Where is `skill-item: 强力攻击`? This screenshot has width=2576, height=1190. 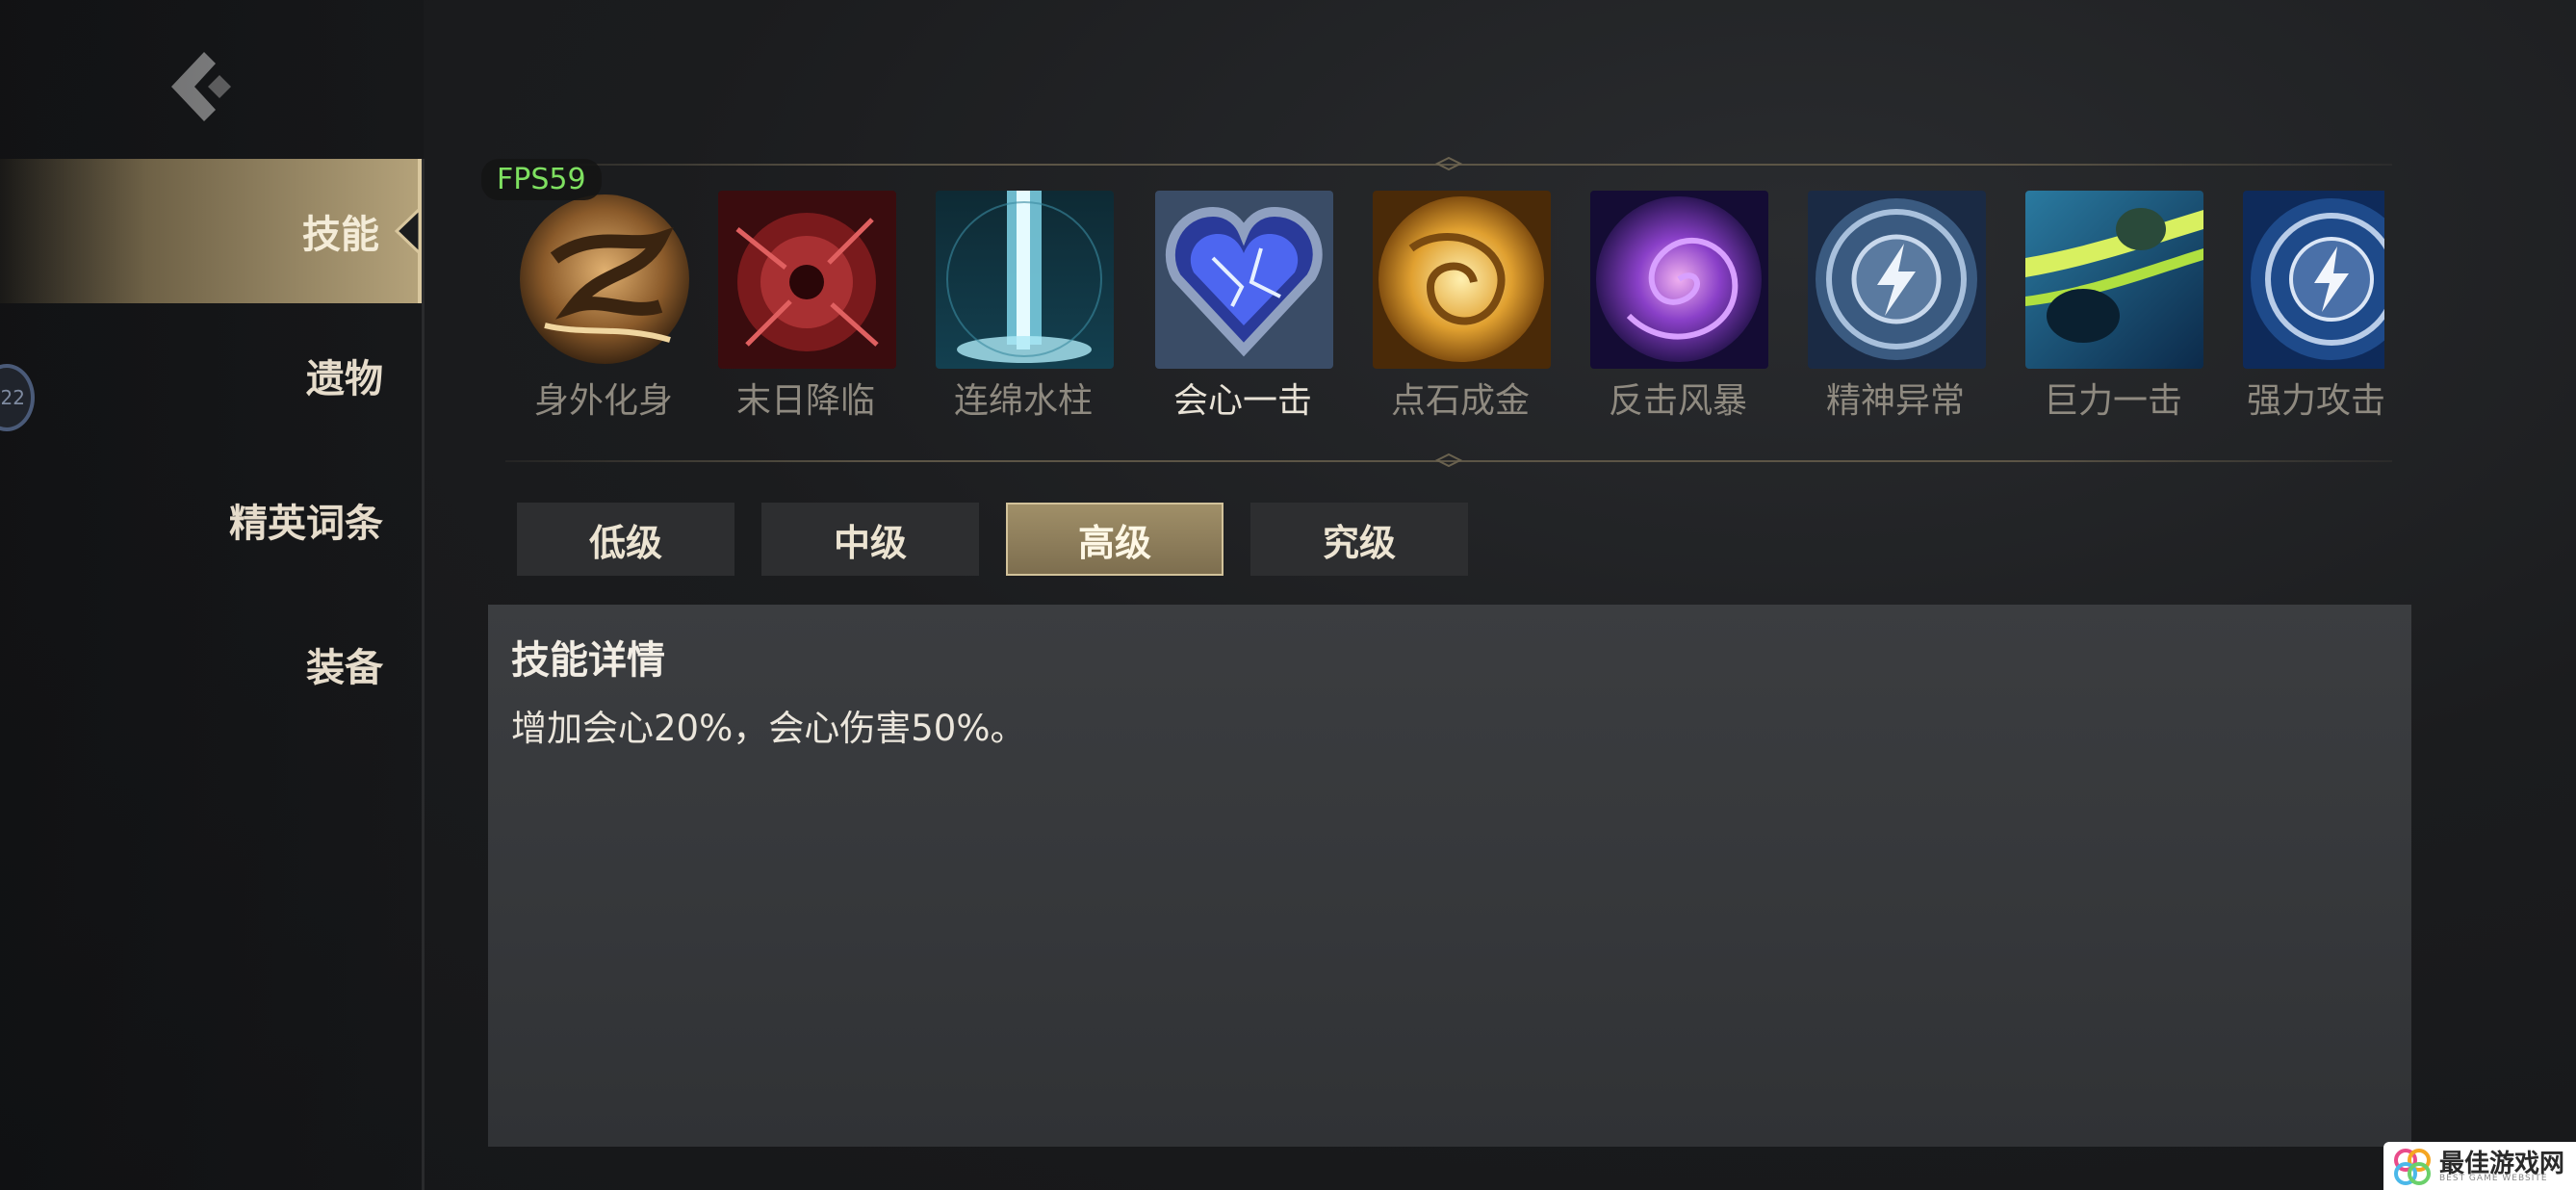
skill-item: 强力攻击 is located at coordinates (2312, 308).